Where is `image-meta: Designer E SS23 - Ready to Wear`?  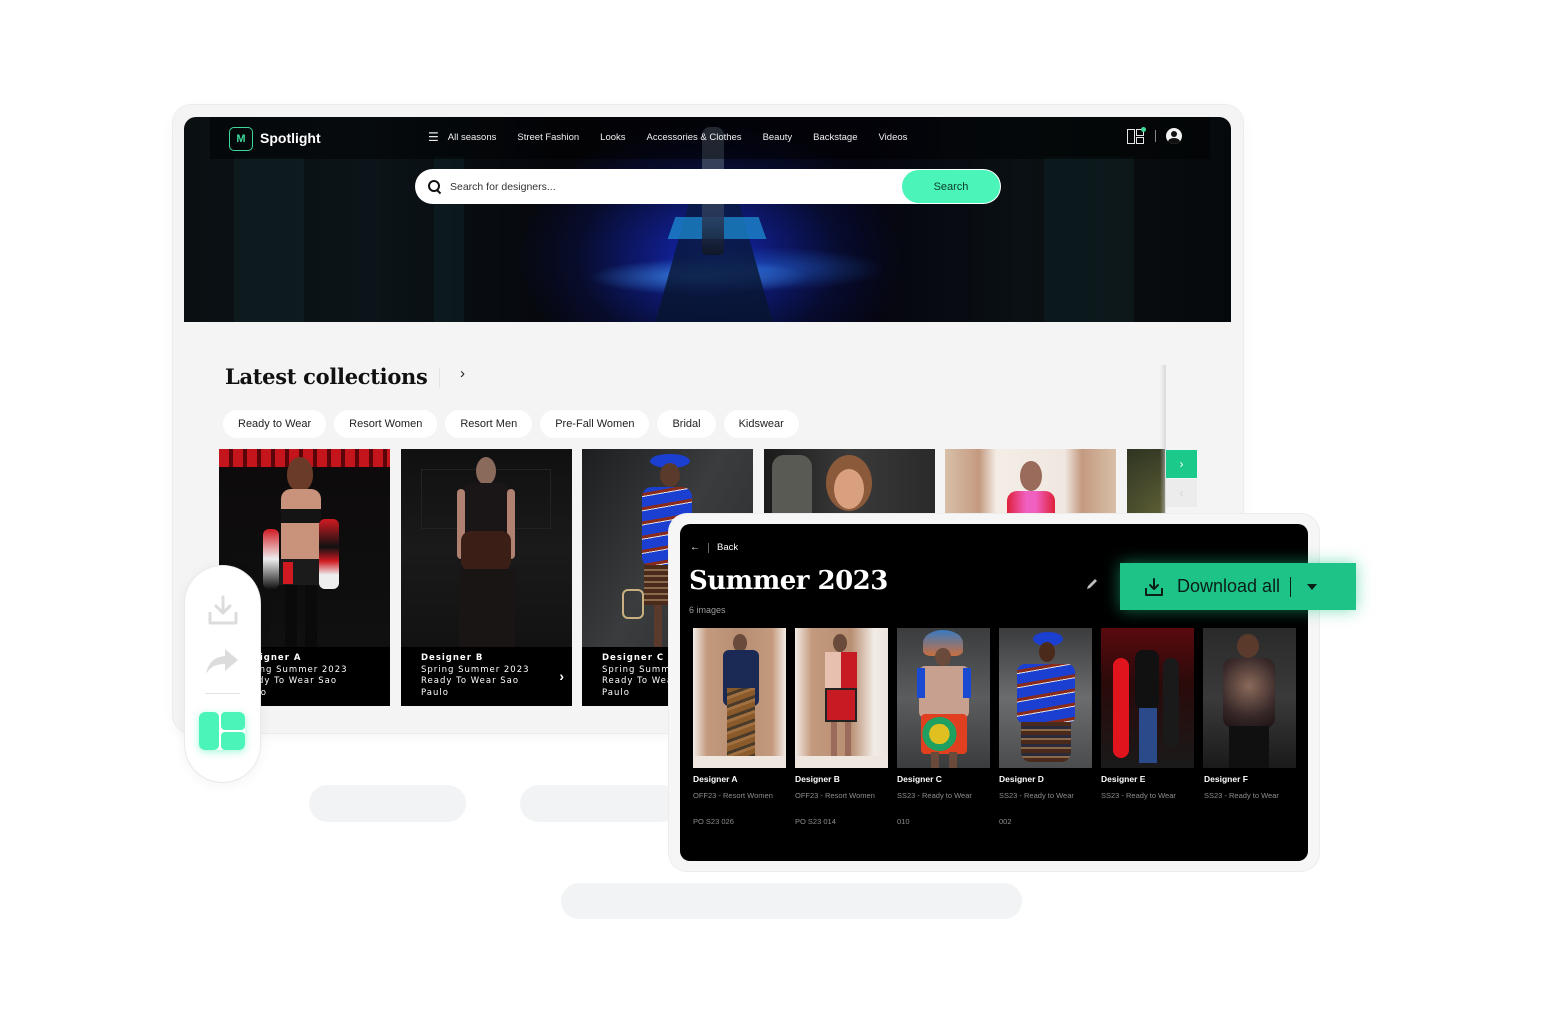
image-meta: Designer E SS23 - Ready to Wear is located at coordinates (1151, 795).